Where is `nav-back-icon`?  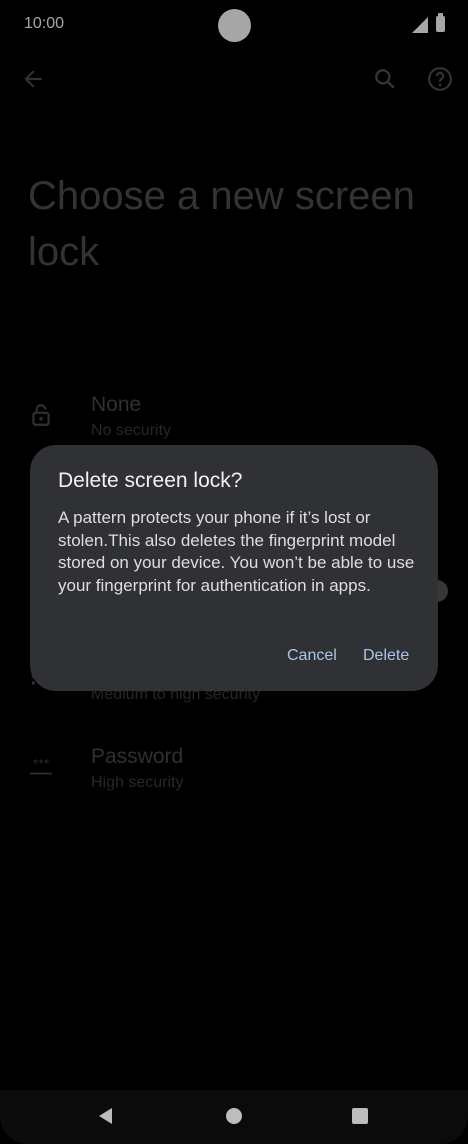 nav-back-icon is located at coordinates (106, 1116).